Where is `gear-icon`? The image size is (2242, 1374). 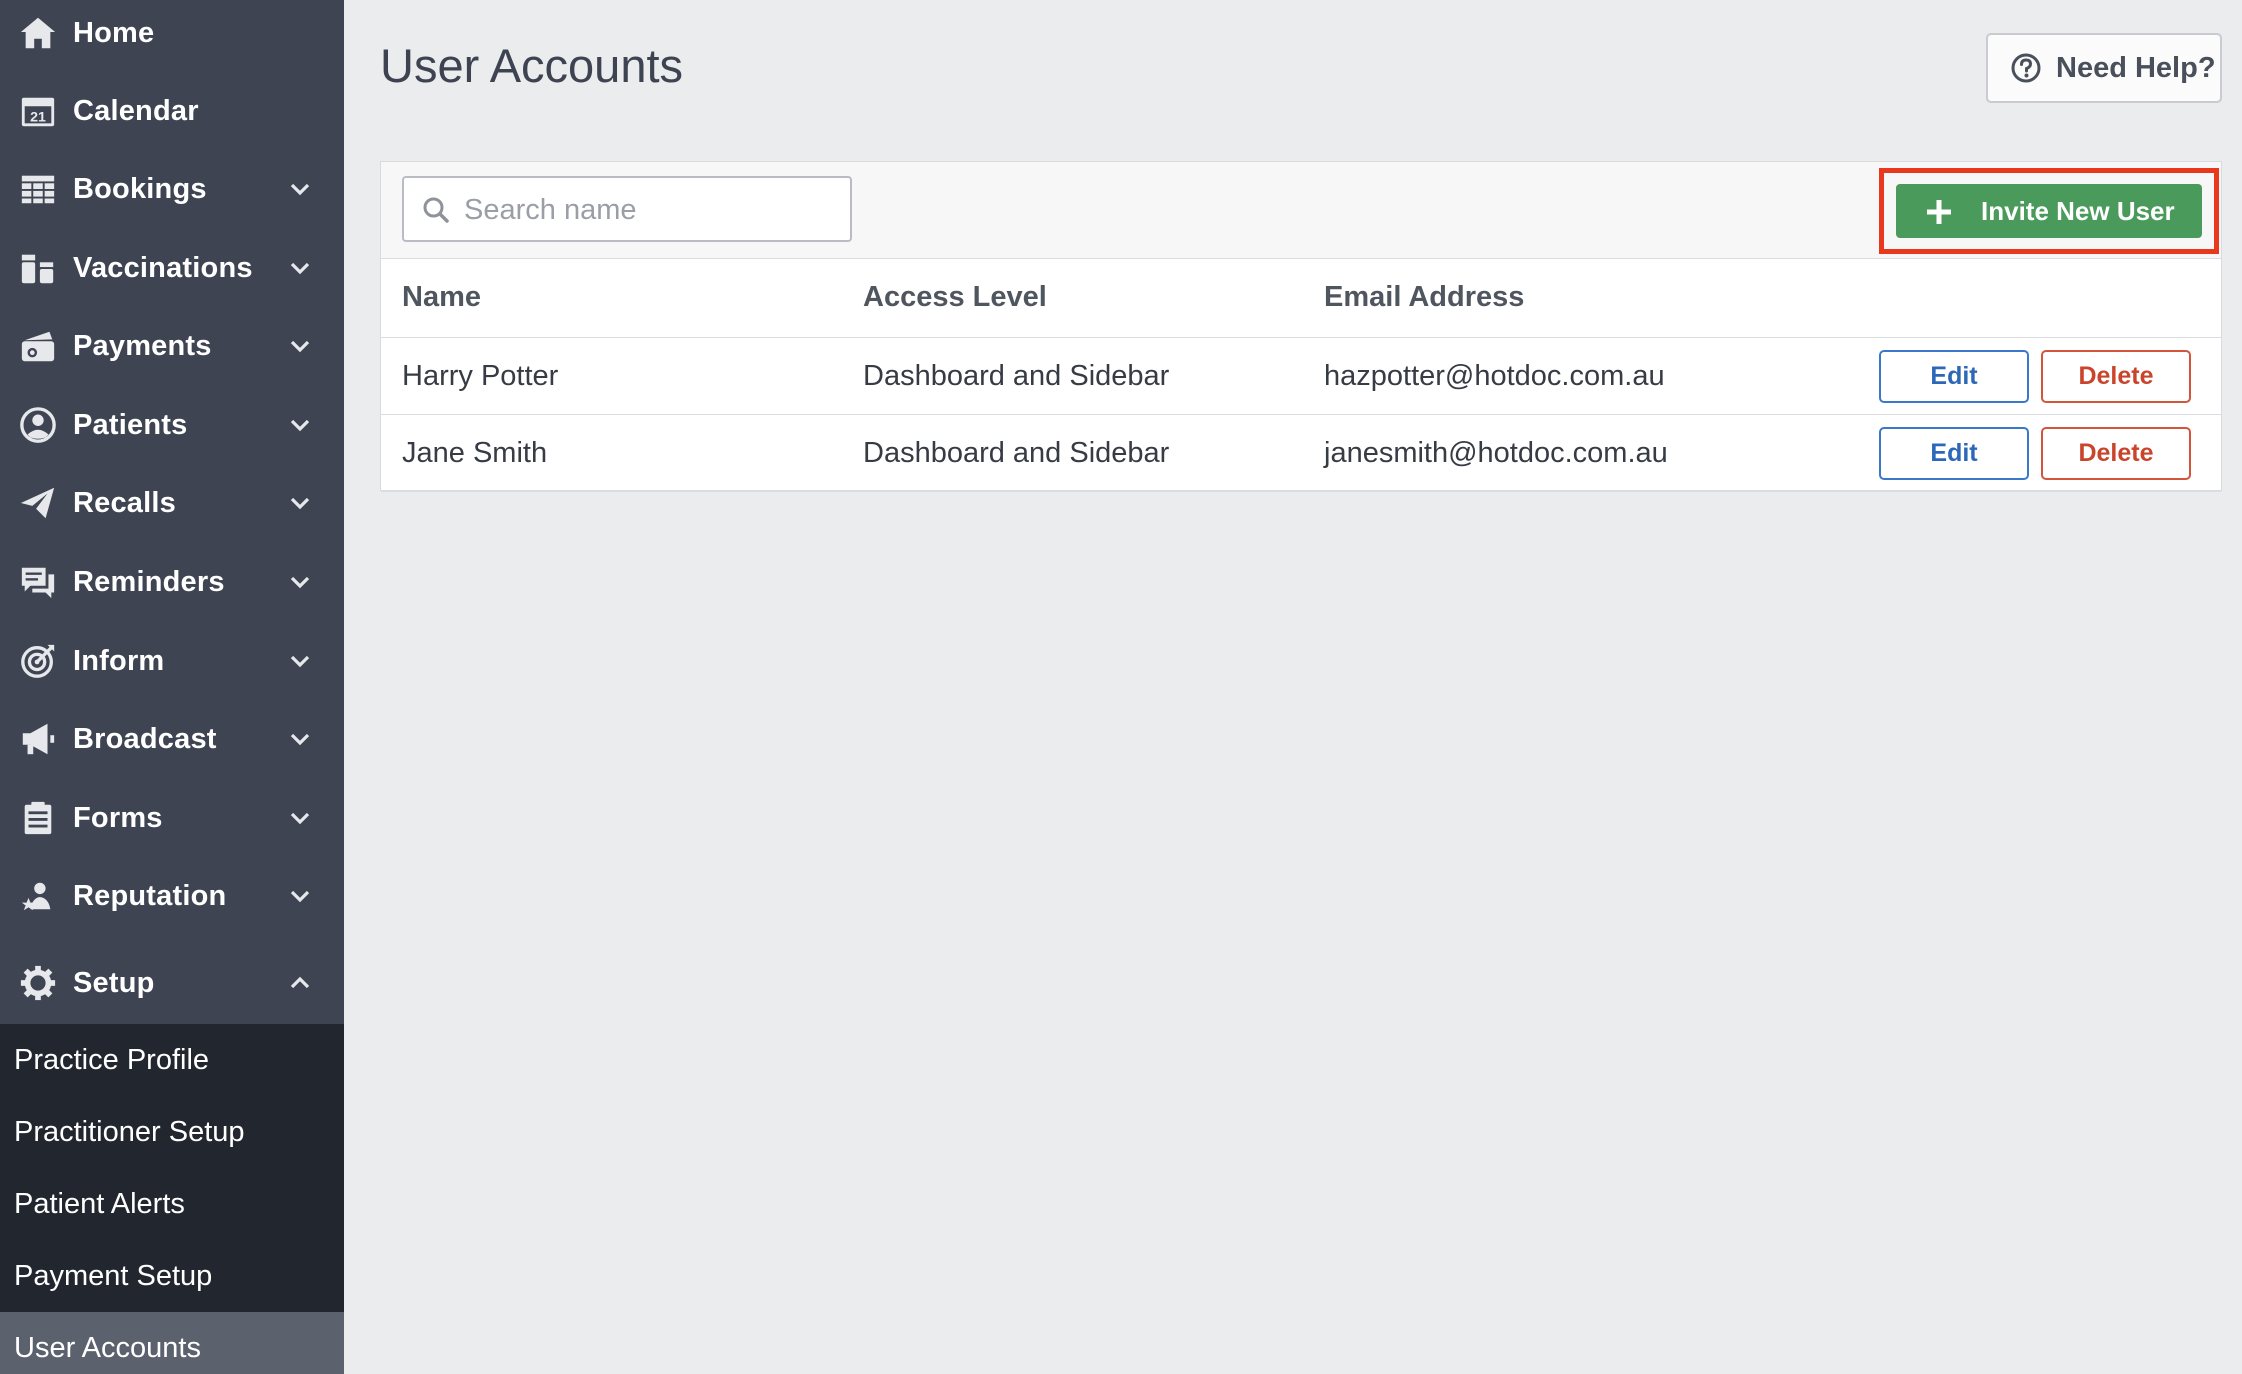 gear-icon is located at coordinates (38, 983).